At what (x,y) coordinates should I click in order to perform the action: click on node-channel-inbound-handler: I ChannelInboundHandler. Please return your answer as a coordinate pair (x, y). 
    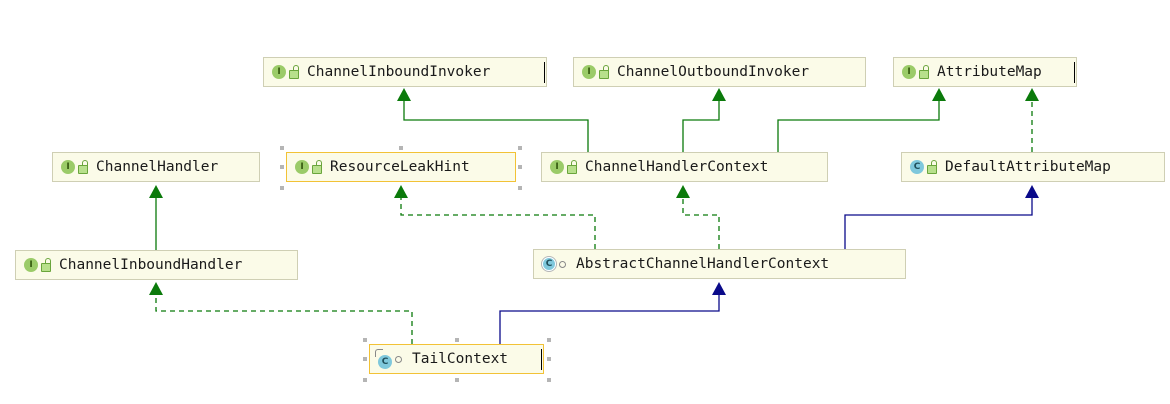
    Looking at the image, I should click on (156, 265).